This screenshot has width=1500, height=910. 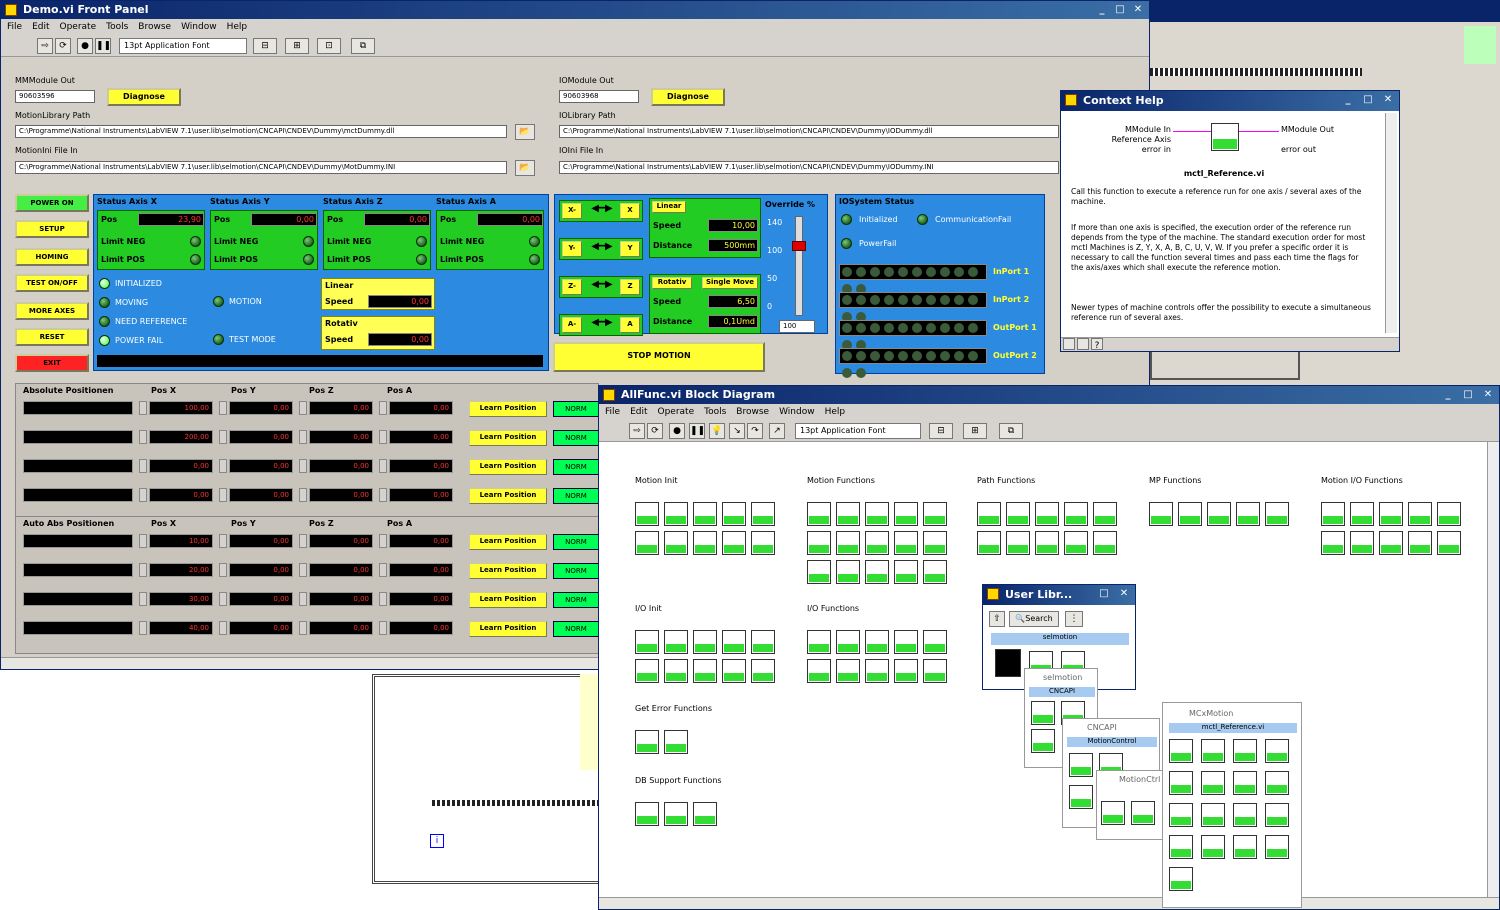 What do you see at coordinates (697, 431) in the screenshot?
I see `pause-icon: ❚❚` at bounding box center [697, 431].